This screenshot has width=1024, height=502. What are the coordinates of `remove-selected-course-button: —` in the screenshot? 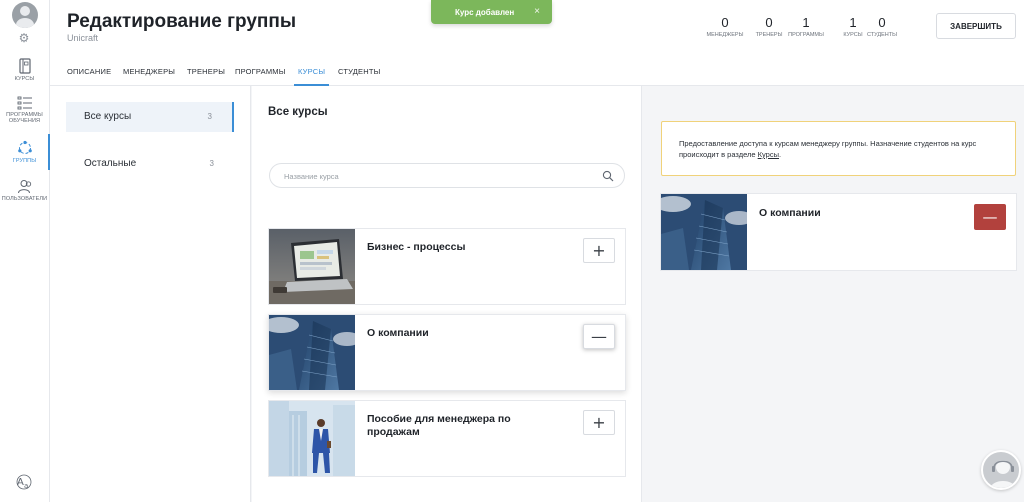 It's located at (990, 217).